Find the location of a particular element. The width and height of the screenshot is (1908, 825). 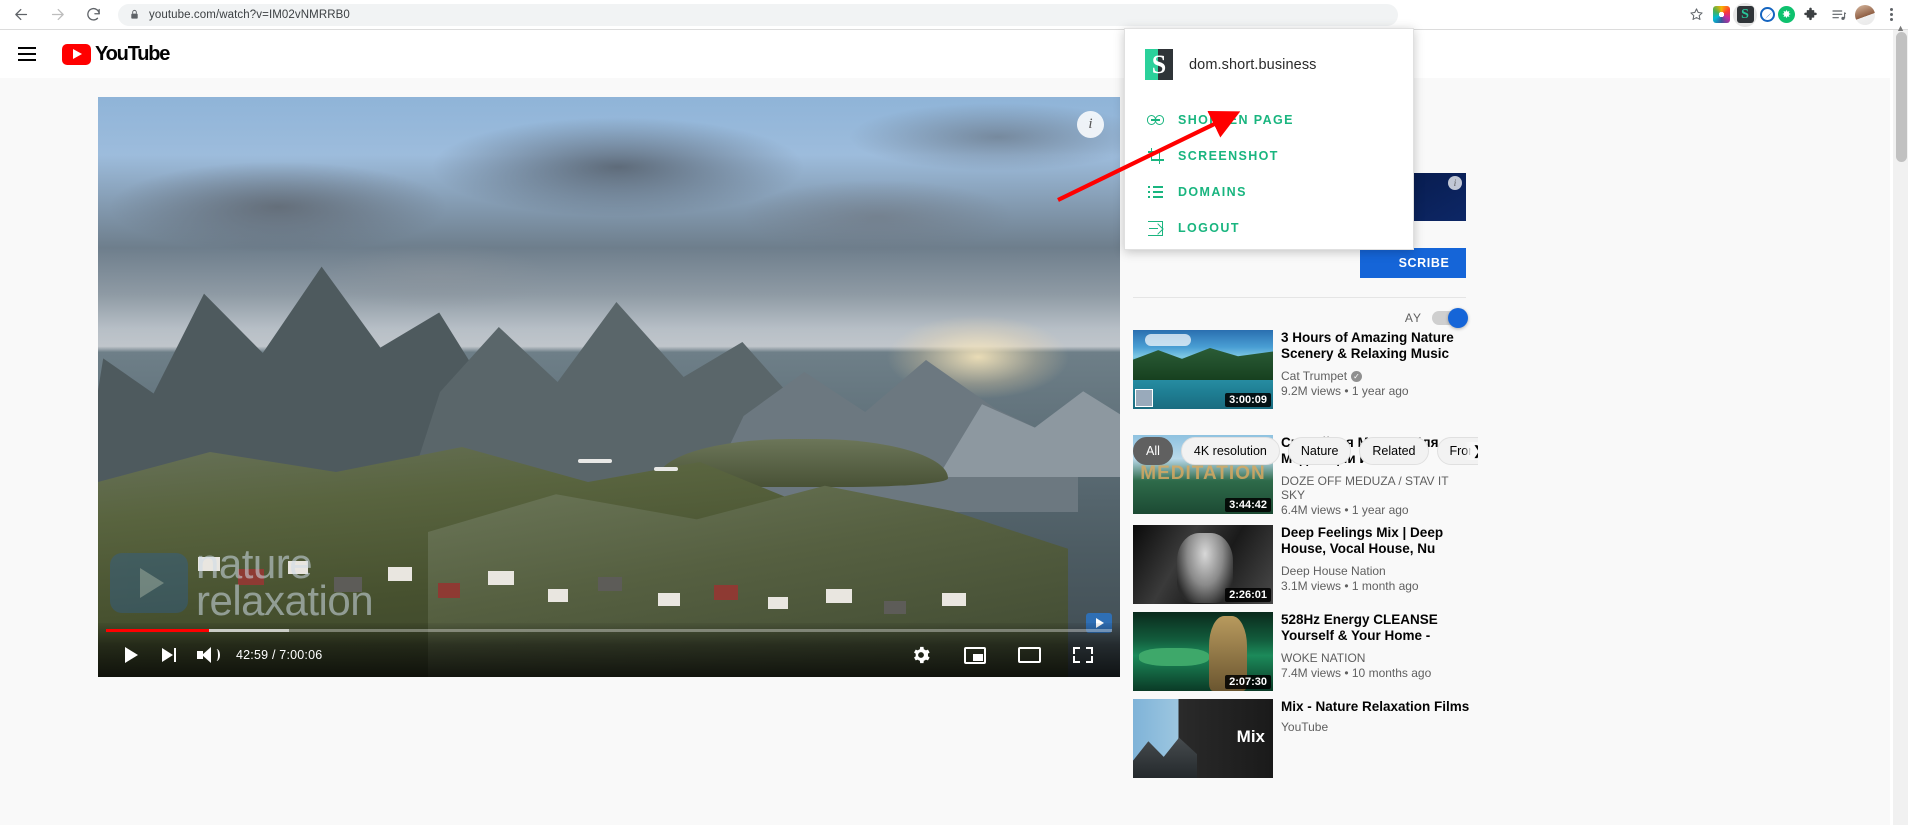

reload-icon is located at coordinates (93, 15).